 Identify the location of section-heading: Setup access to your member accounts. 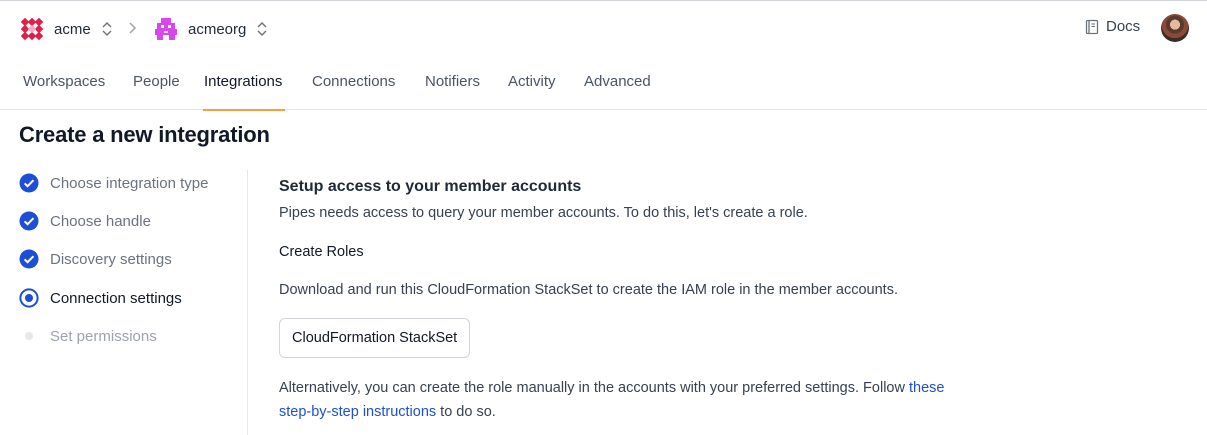
(430, 186).